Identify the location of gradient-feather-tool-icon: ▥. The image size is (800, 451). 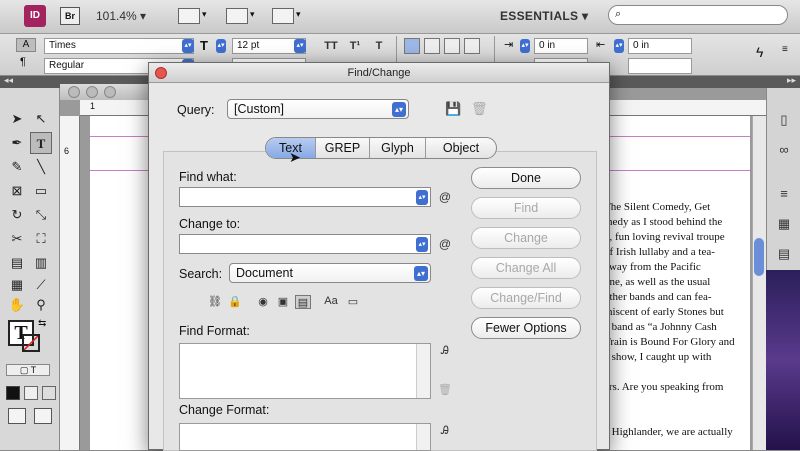
(41, 263).